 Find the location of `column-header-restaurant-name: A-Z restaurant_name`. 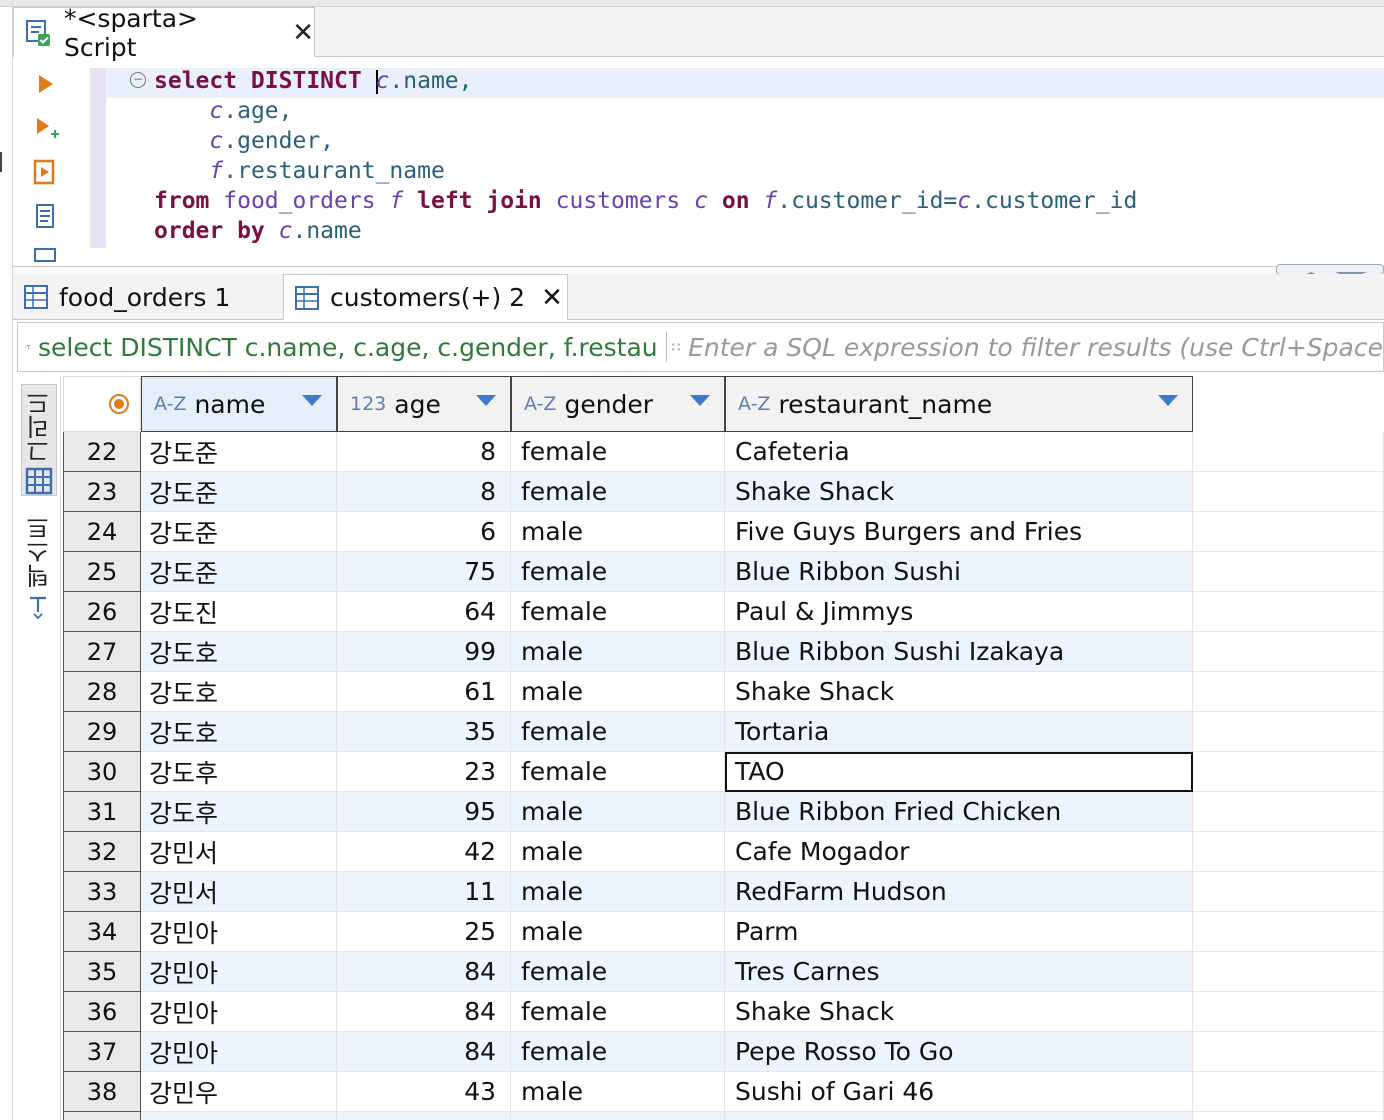

column-header-restaurant-name: A-Z restaurant_name is located at coordinates (959, 404).